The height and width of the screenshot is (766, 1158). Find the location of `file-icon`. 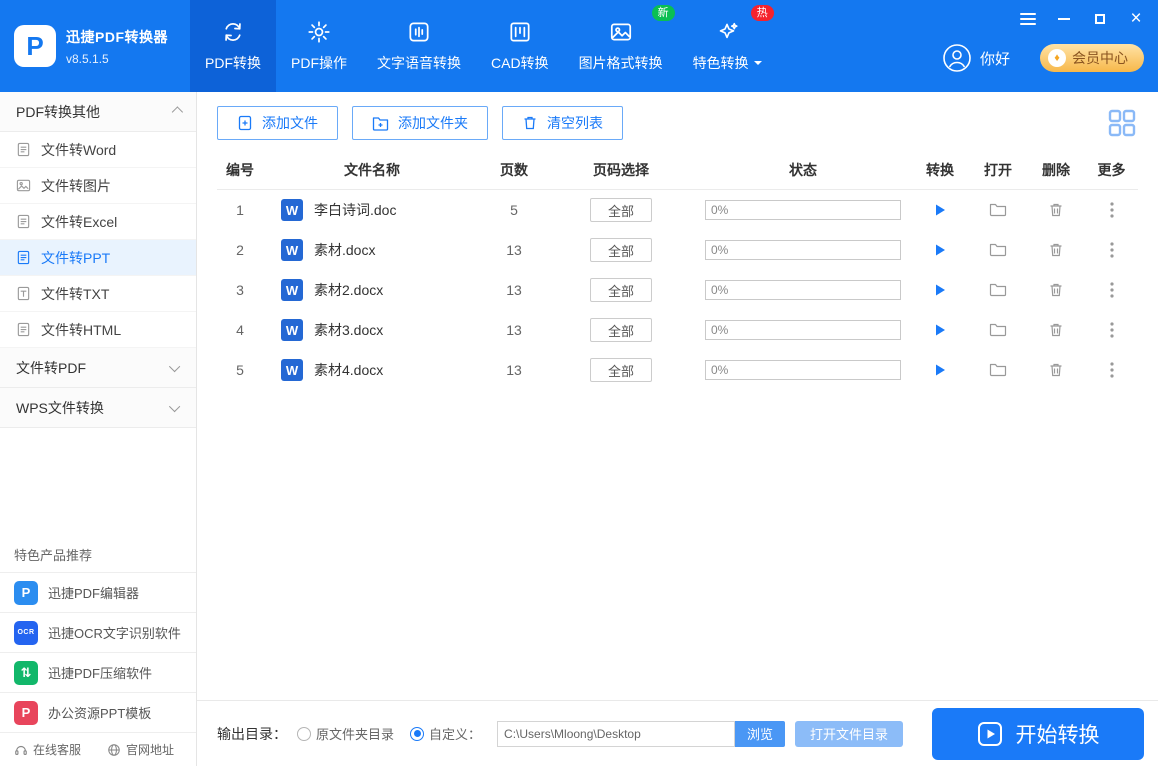

file-icon is located at coordinates (23, 221).